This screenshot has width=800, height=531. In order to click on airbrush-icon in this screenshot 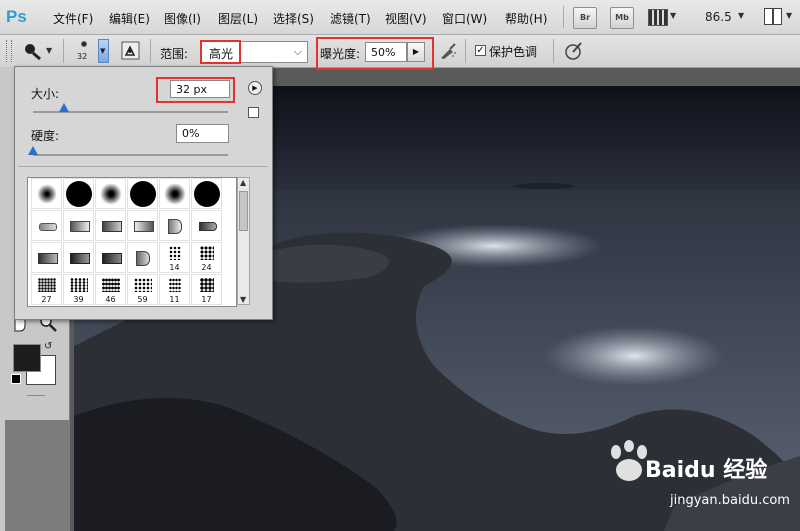, I will do `click(448, 51)`.